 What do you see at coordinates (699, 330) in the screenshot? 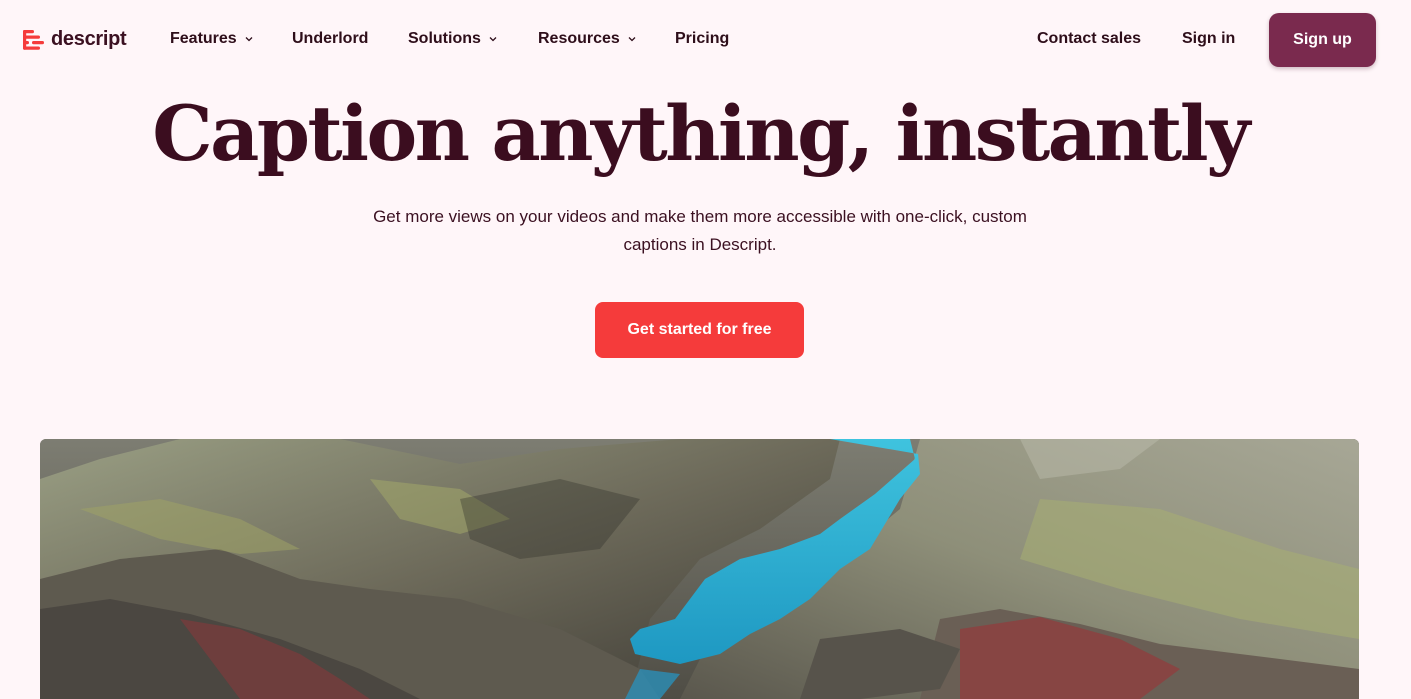
I see `get-started-button: Get started for free` at bounding box center [699, 330].